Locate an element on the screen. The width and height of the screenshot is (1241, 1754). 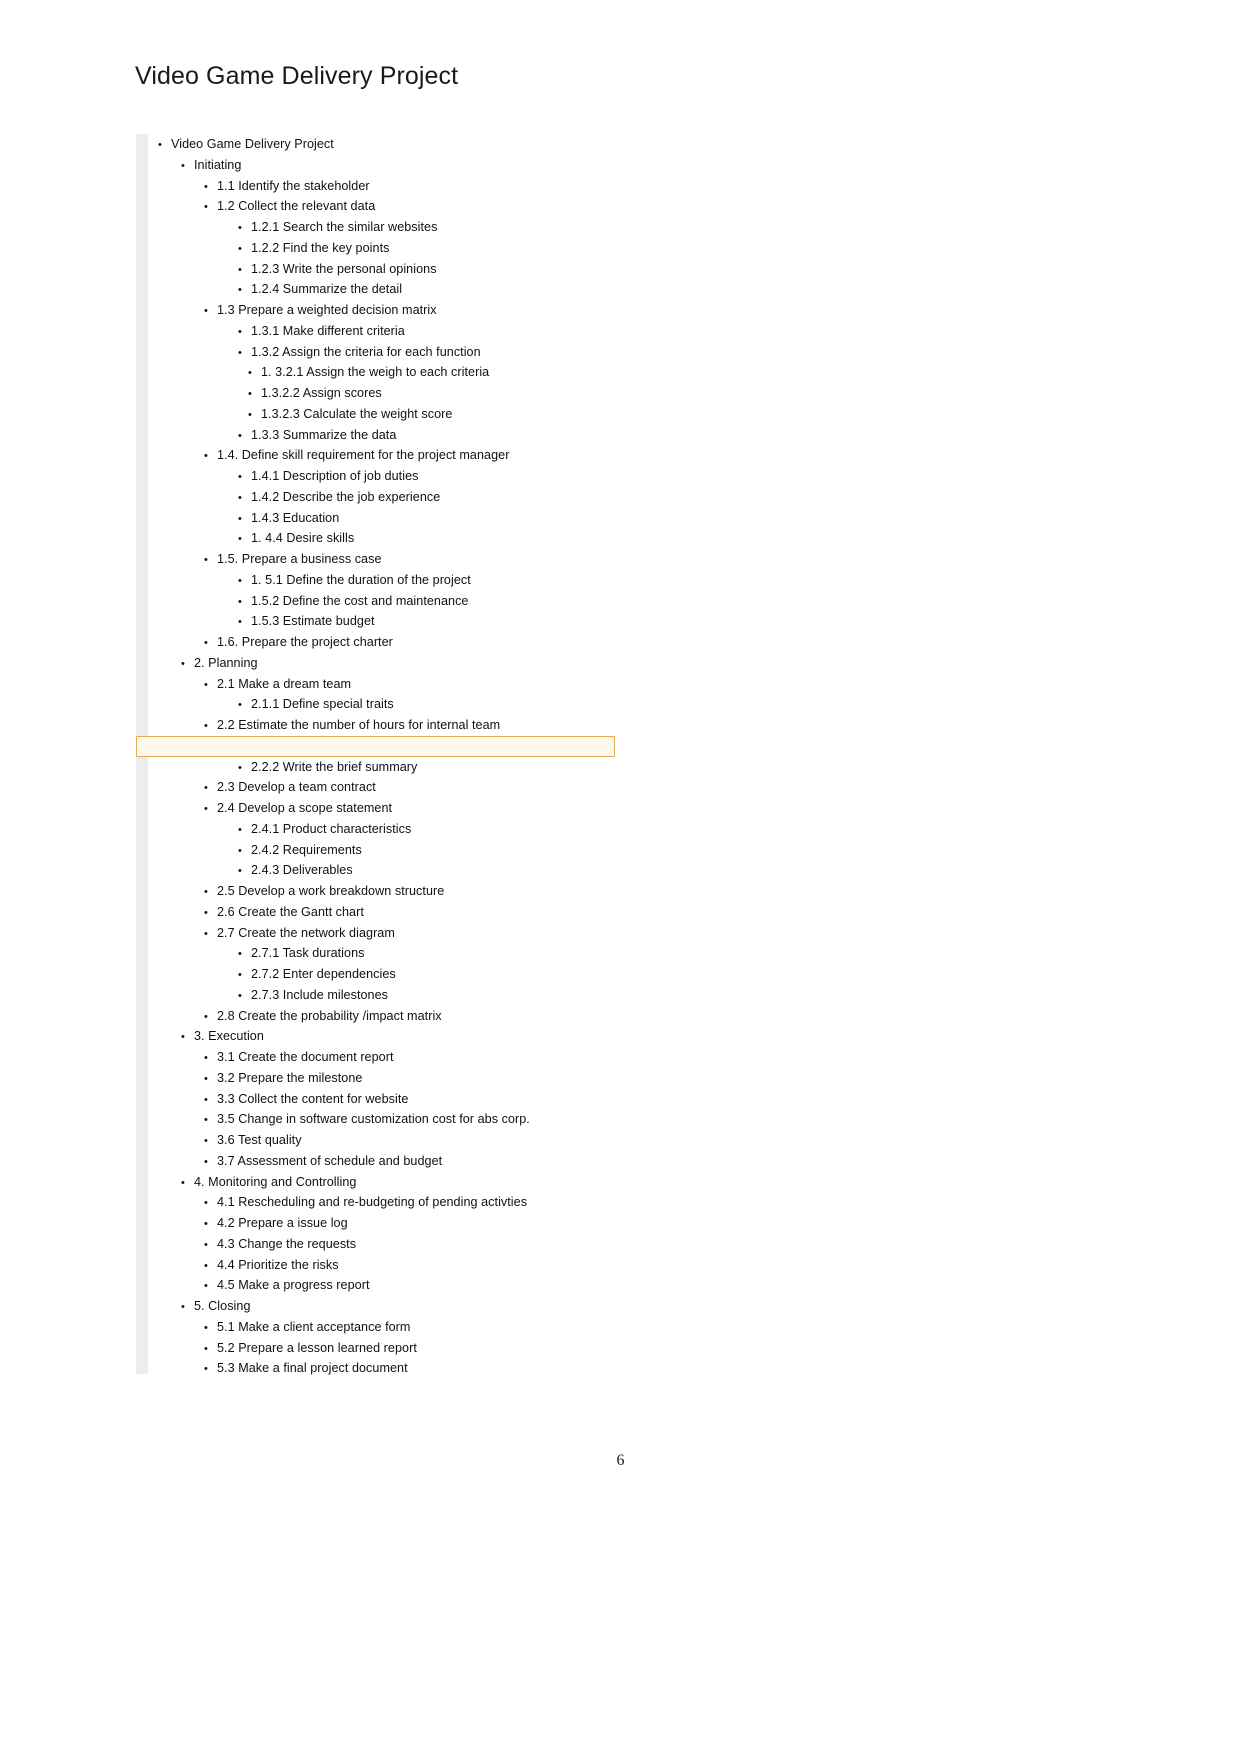
outline-item-label: 1.2.2 Find the key points is located at coordinates (320, 247).